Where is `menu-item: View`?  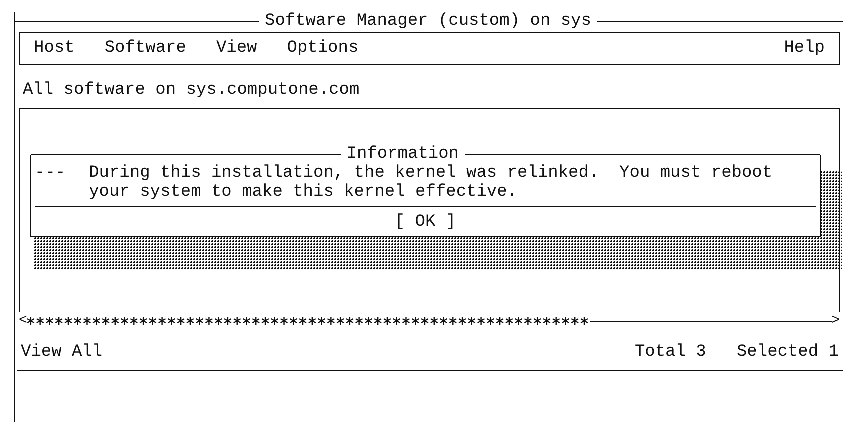
menu-item: View is located at coordinates (237, 48).